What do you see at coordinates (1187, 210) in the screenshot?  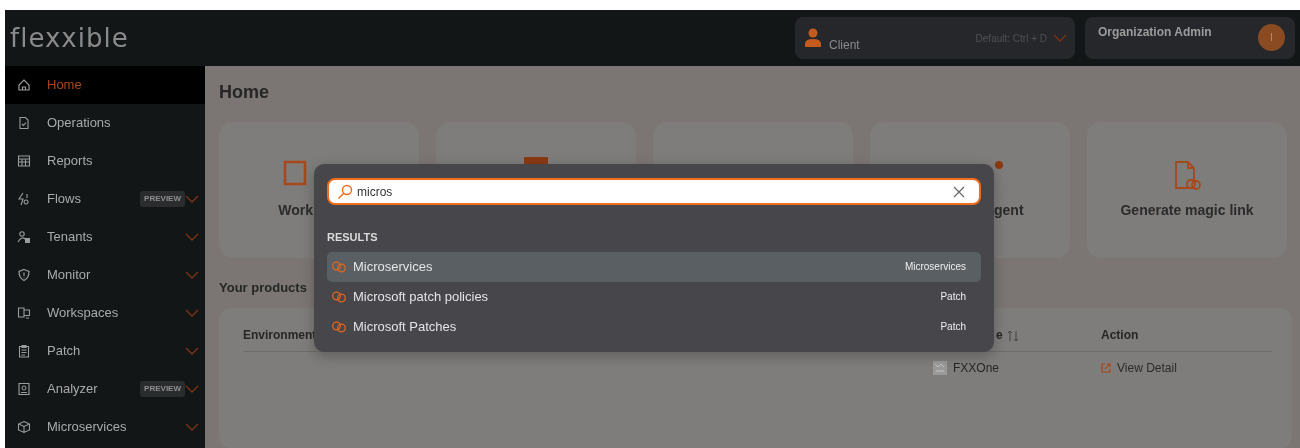 I see `card-title: Generate magic link` at bounding box center [1187, 210].